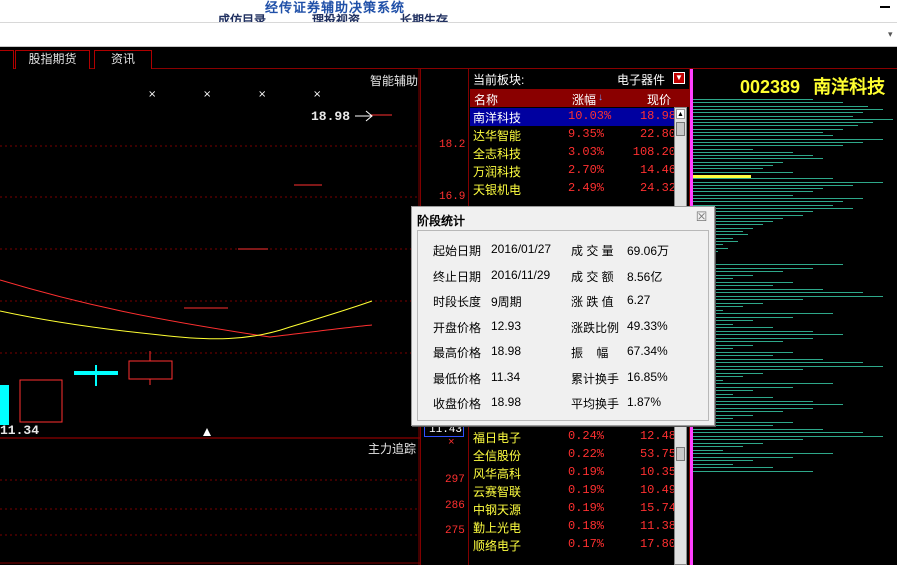  What do you see at coordinates (812, 86) in the screenshot?
I see `stock-header: 002389 南洋科技` at bounding box center [812, 86].